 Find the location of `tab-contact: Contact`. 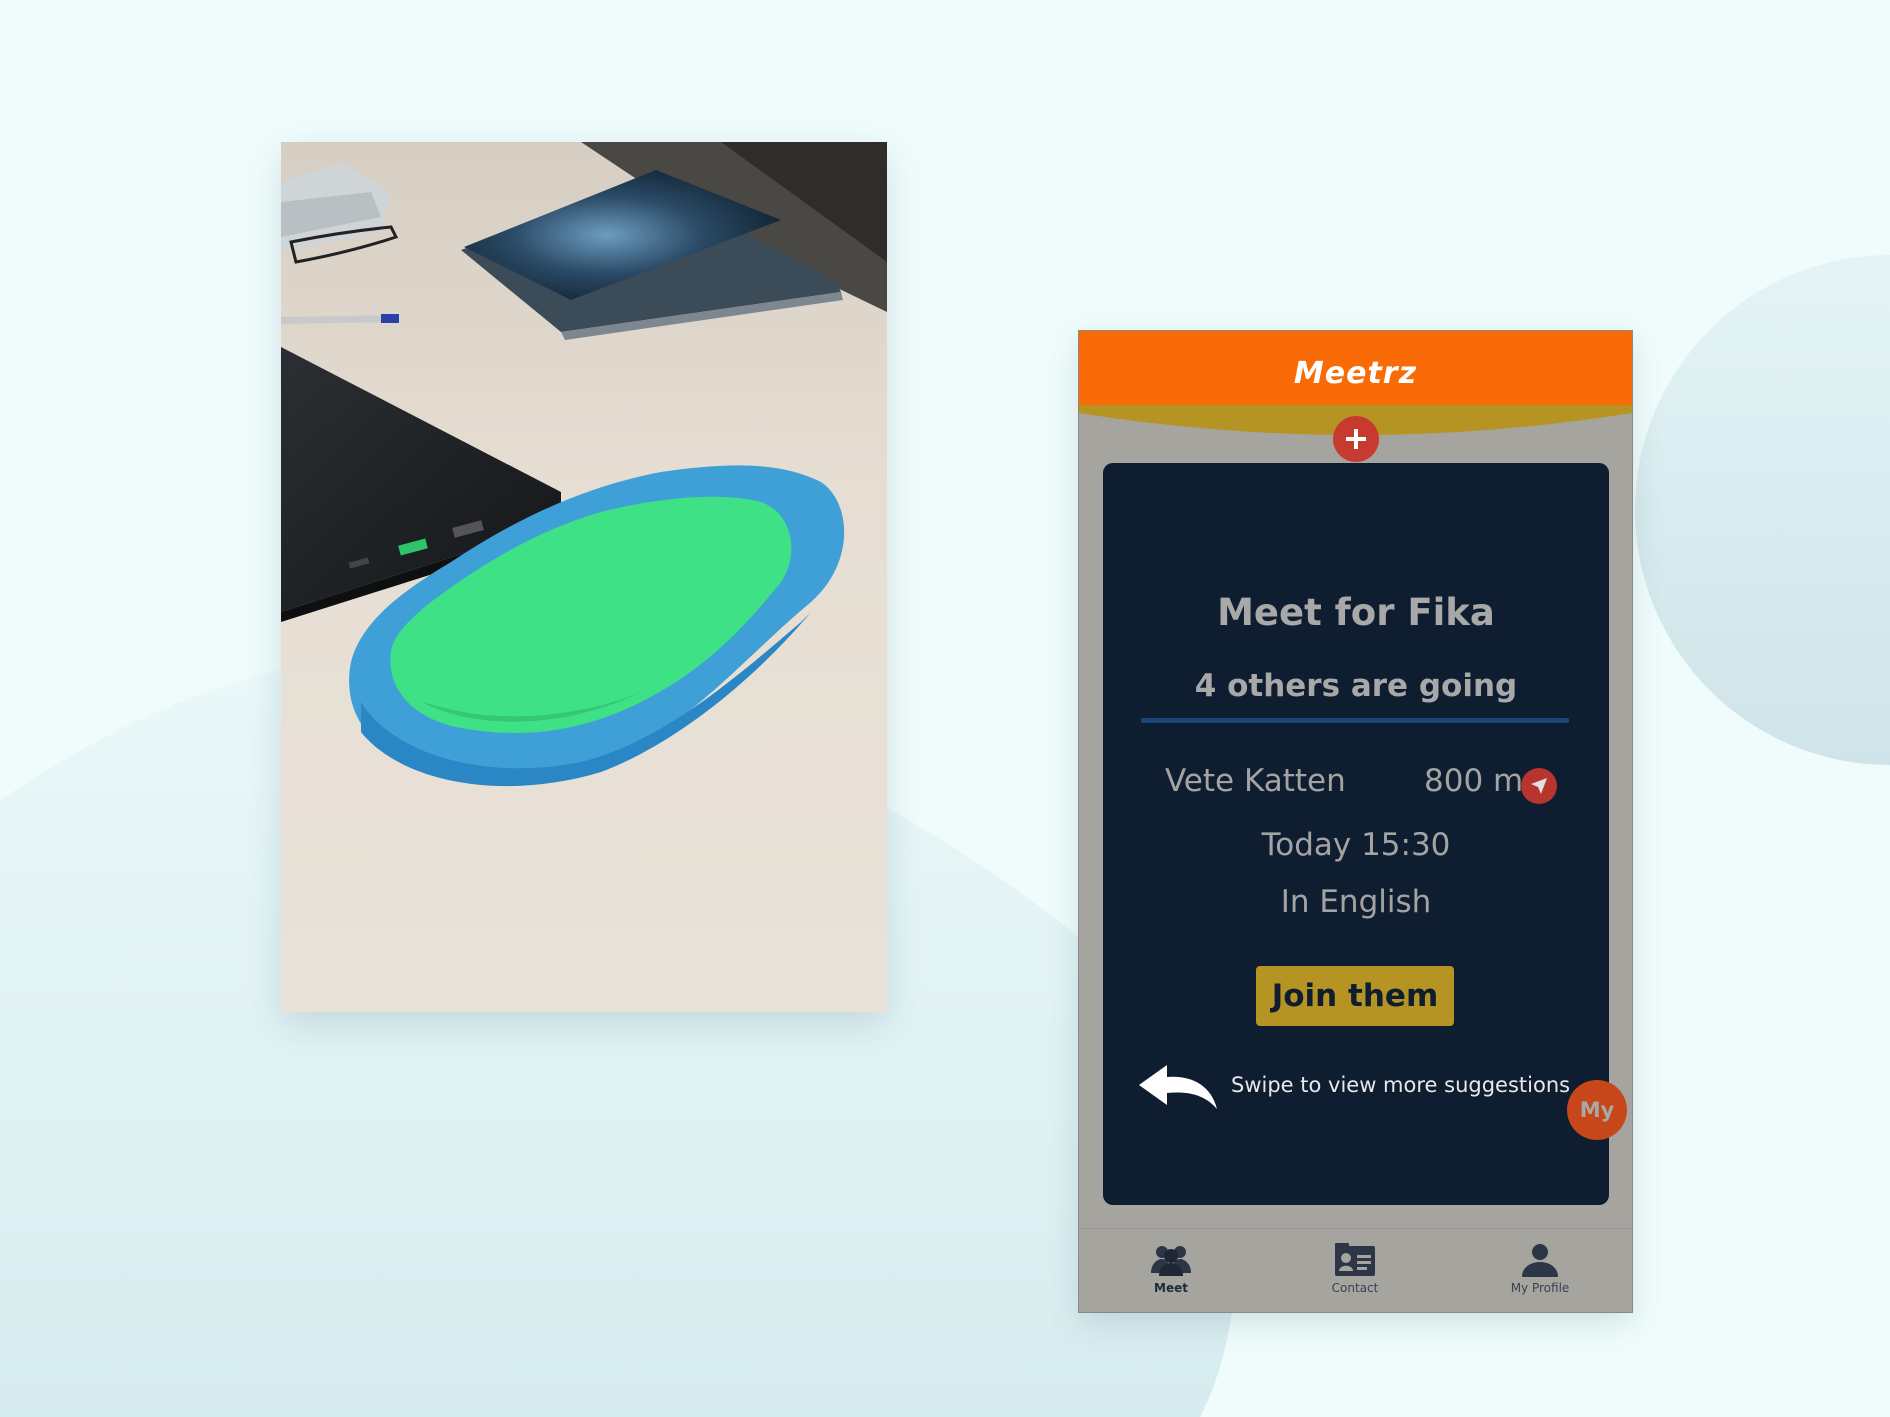

tab-contact: Contact is located at coordinates (1355, 1275).